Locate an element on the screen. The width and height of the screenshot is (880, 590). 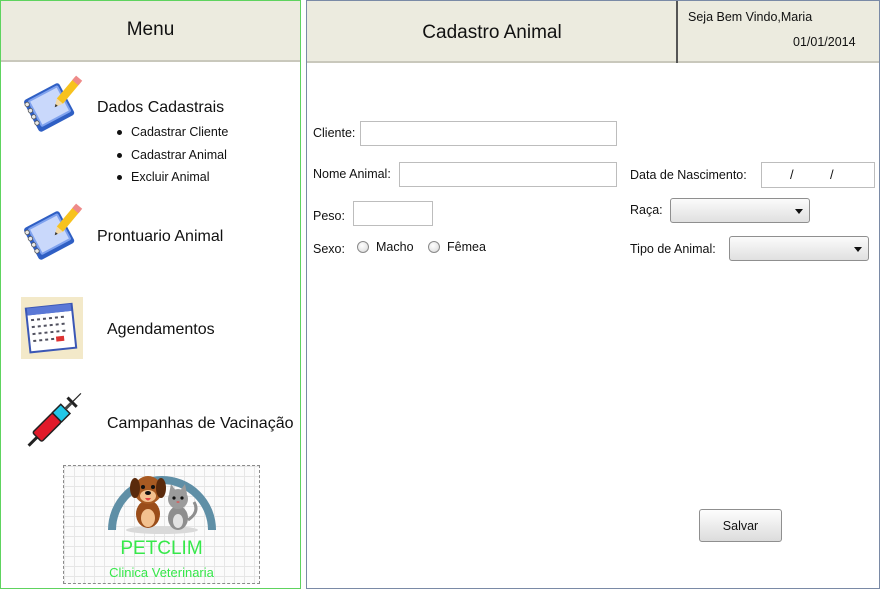
sexo-femea-label: Fêmea is located at coordinates (466, 247).